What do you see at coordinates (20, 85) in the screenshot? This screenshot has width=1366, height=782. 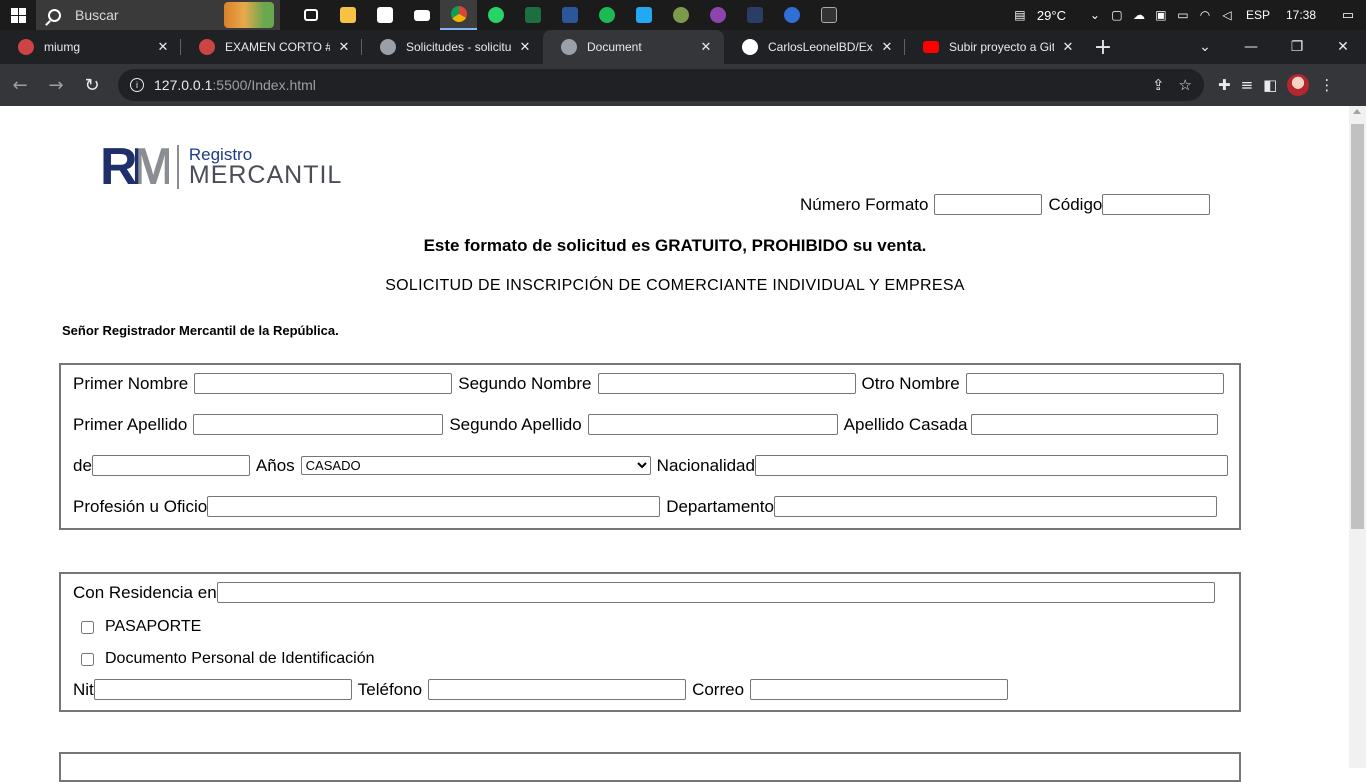 I see `back-icon: ←` at bounding box center [20, 85].